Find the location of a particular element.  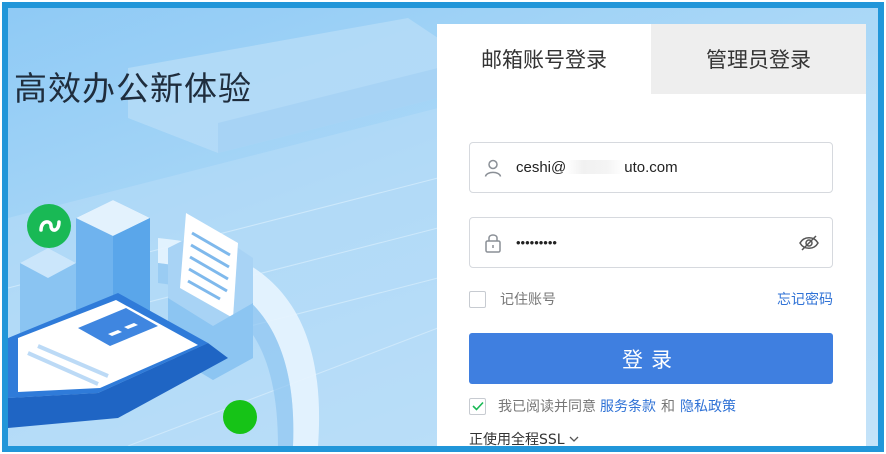

ssl-toggle: 正使用全程SSL is located at coordinates (524, 438).